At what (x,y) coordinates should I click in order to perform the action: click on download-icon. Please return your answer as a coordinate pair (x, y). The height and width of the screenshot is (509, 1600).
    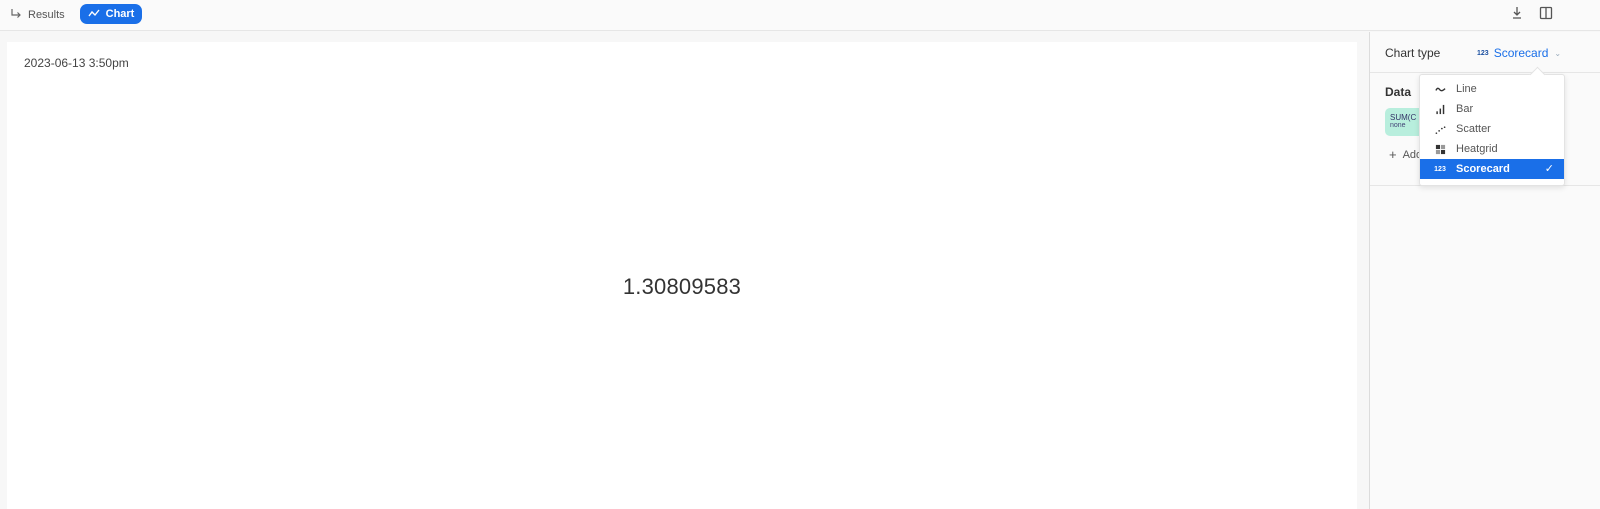
    Looking at the image, I should click on (1517, 15).